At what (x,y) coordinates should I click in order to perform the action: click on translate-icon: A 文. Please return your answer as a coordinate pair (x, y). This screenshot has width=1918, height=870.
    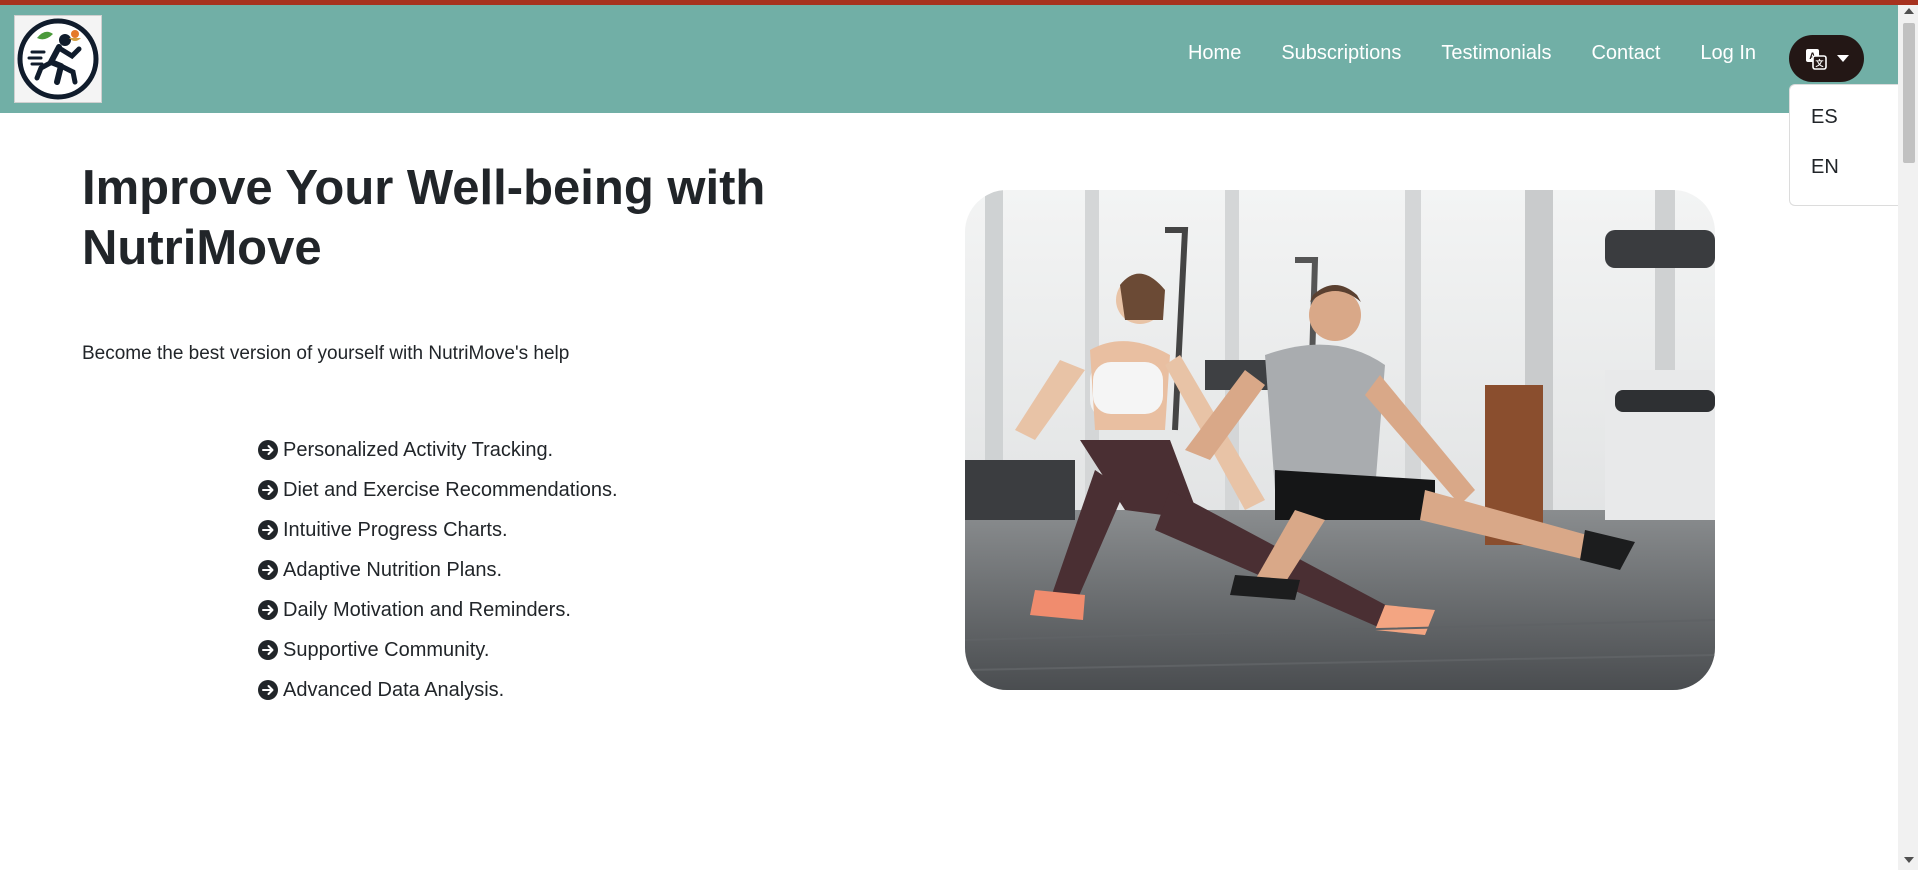
    Looking at the image, I should click on (1816, 59).